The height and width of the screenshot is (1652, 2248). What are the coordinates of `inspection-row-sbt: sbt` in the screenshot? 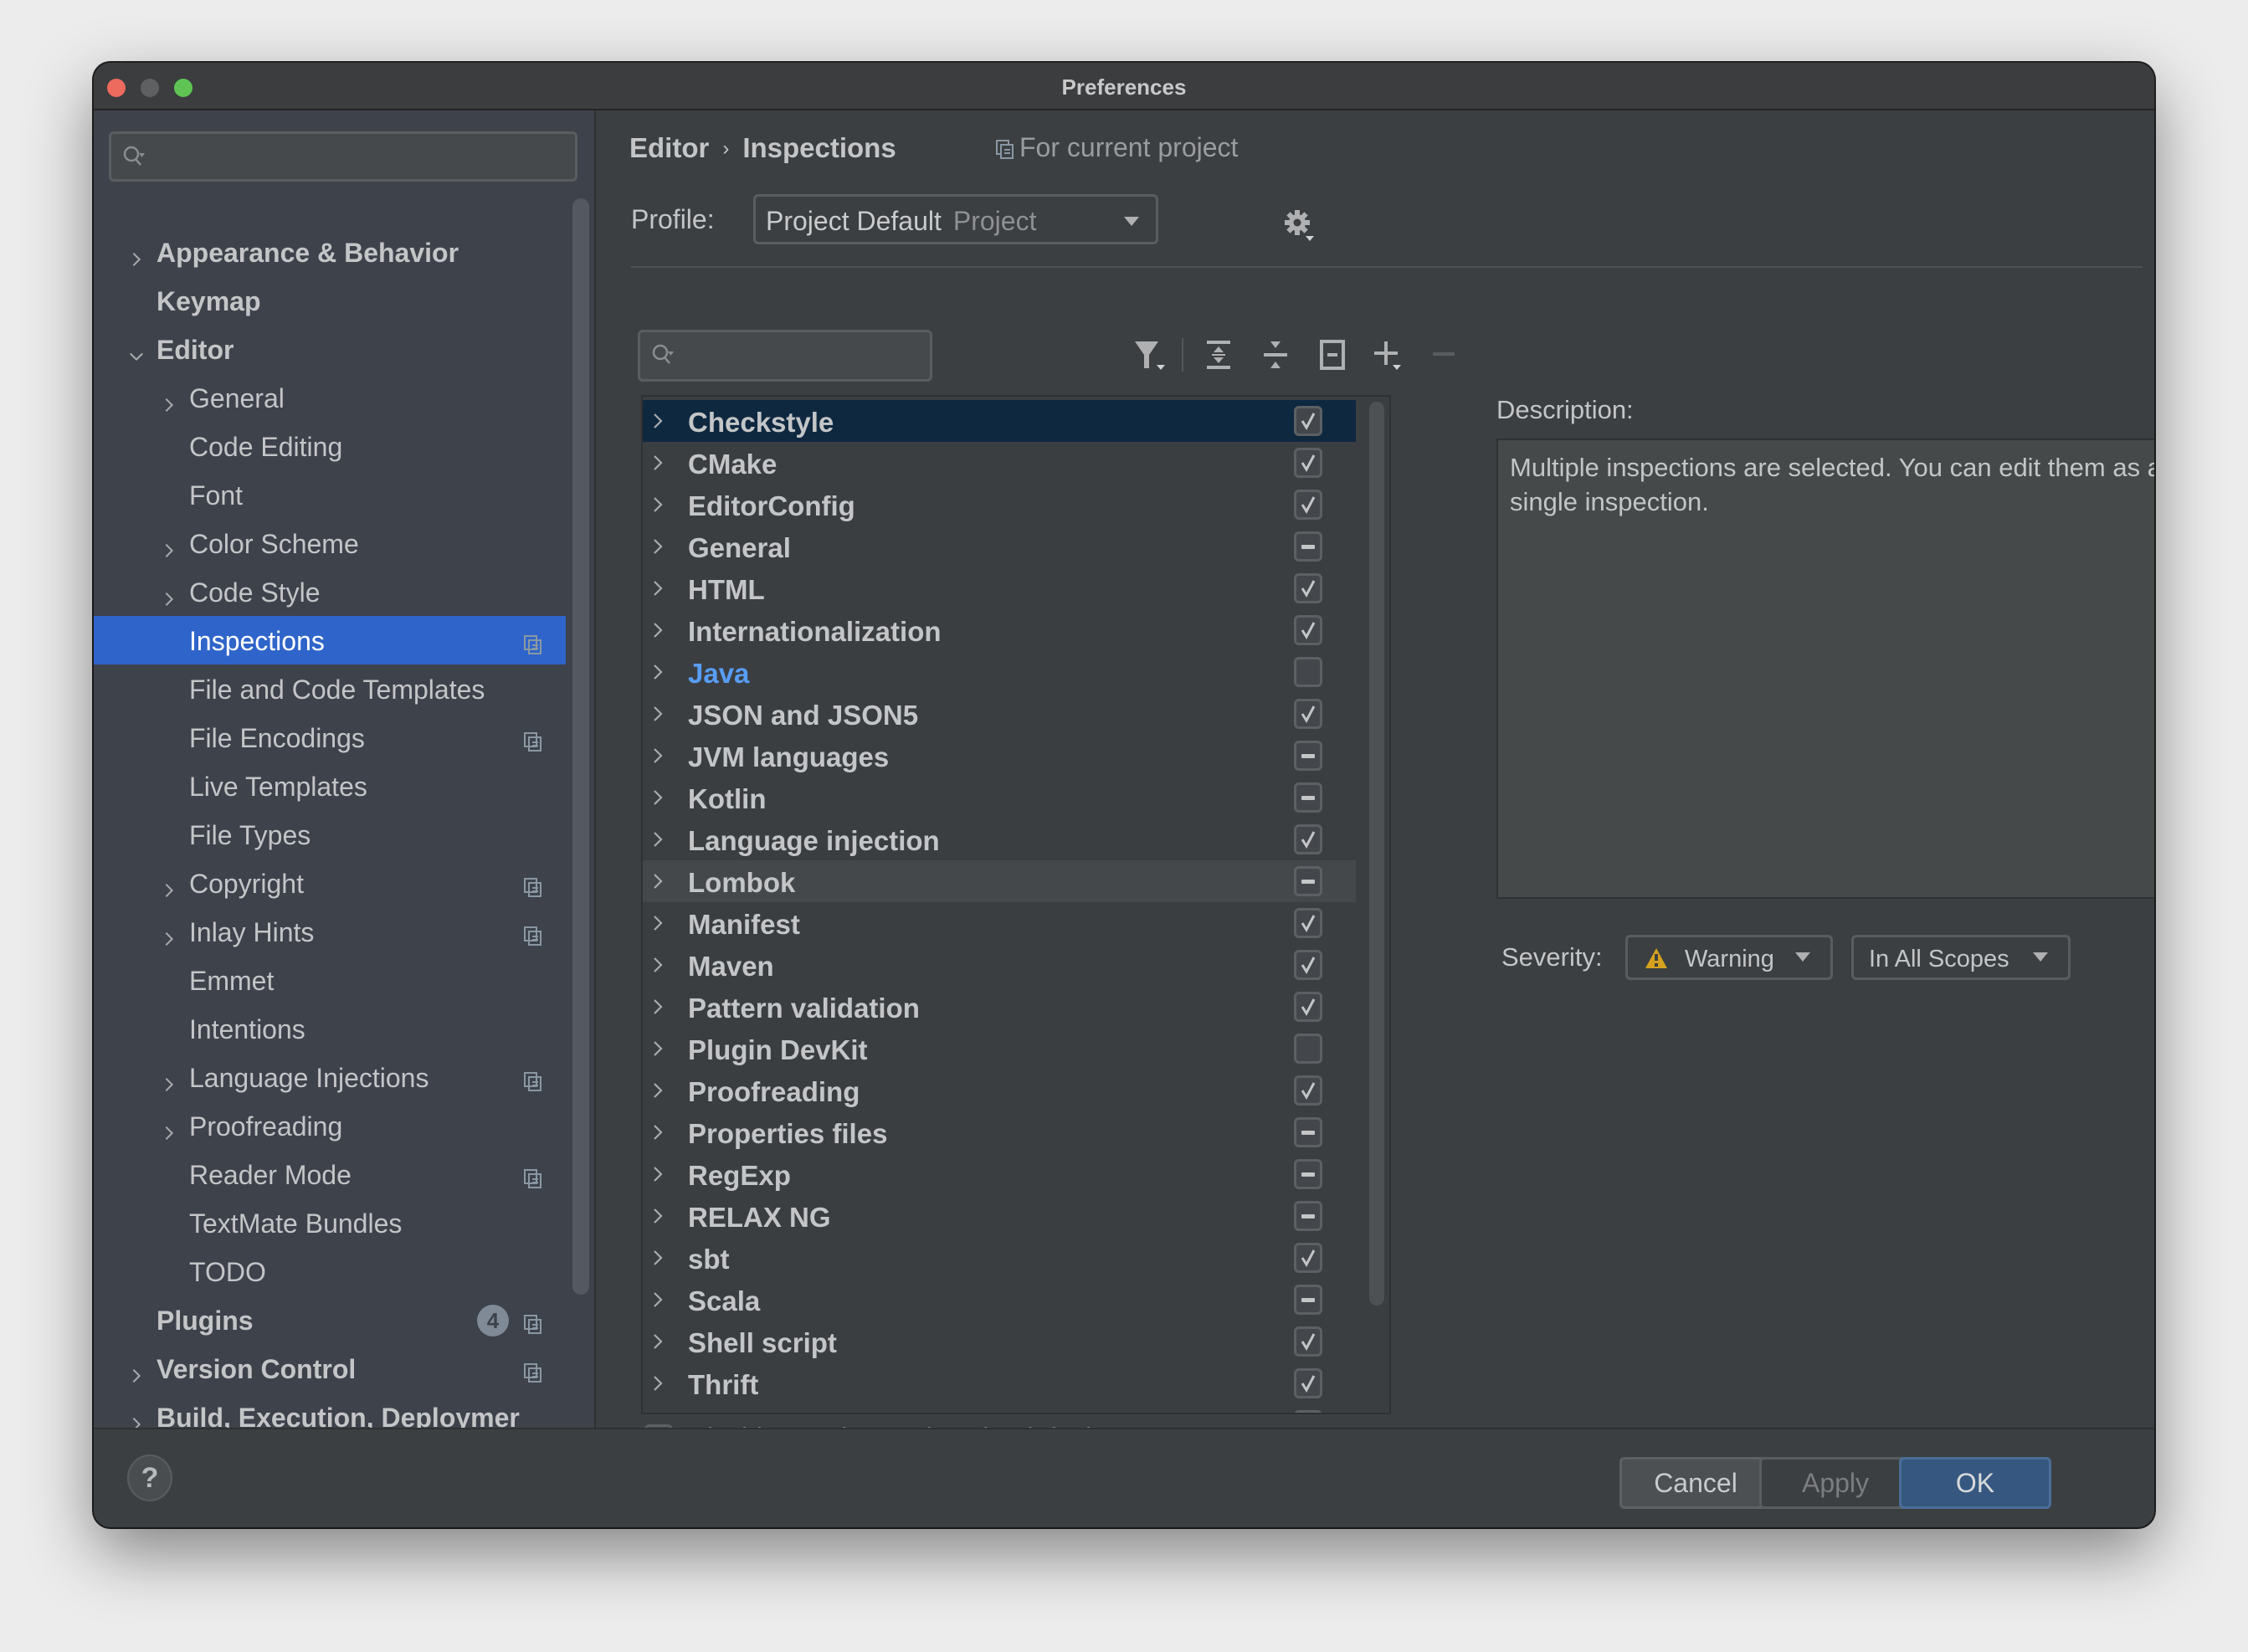 It's located at (1000, 1258).